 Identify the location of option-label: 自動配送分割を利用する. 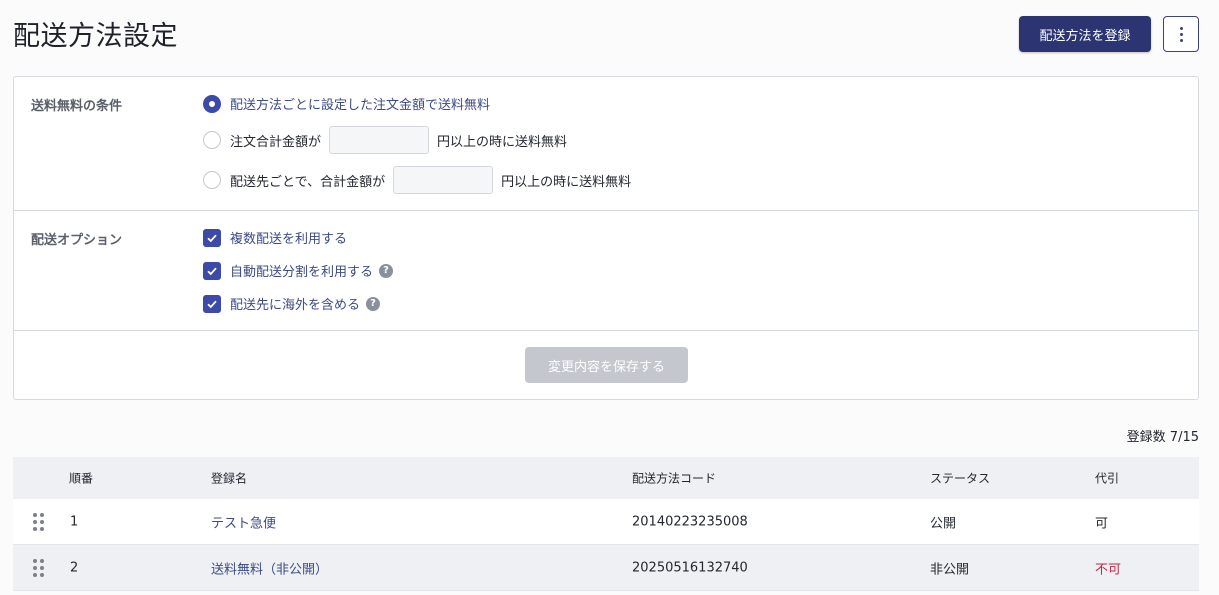
(302, 272).